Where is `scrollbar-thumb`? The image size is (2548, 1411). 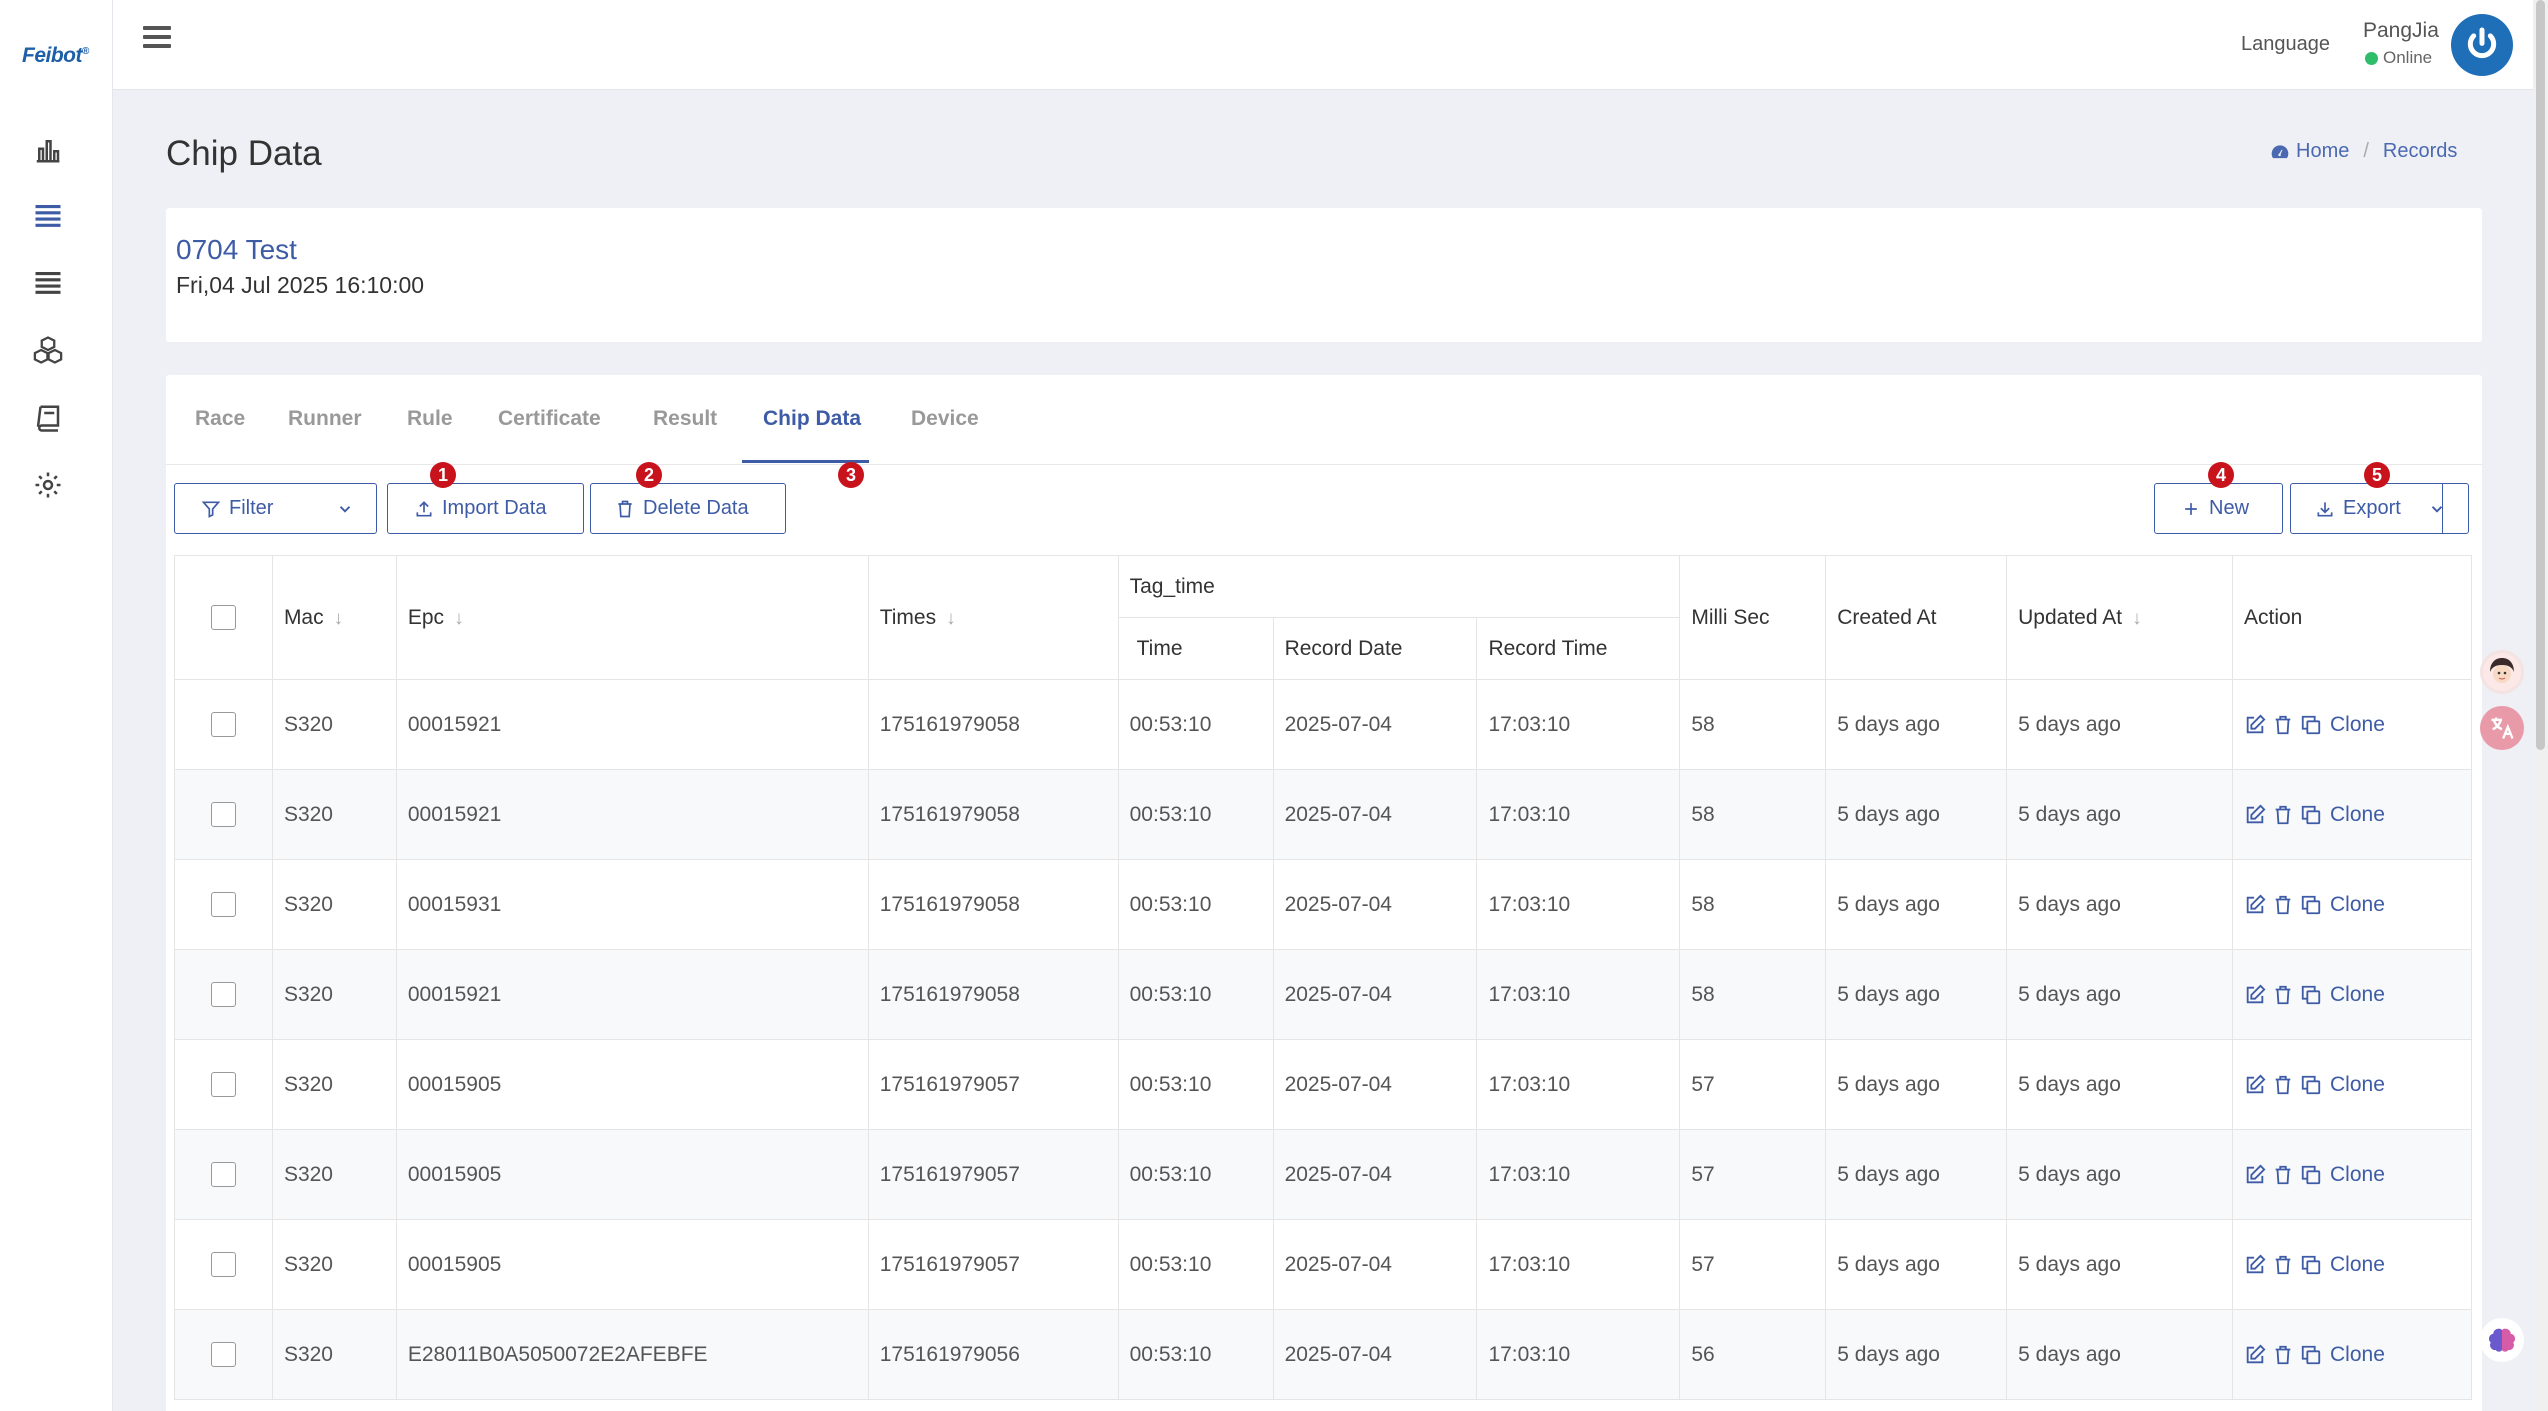 scrollbar-thumb is located at coordinates (2540, 375).